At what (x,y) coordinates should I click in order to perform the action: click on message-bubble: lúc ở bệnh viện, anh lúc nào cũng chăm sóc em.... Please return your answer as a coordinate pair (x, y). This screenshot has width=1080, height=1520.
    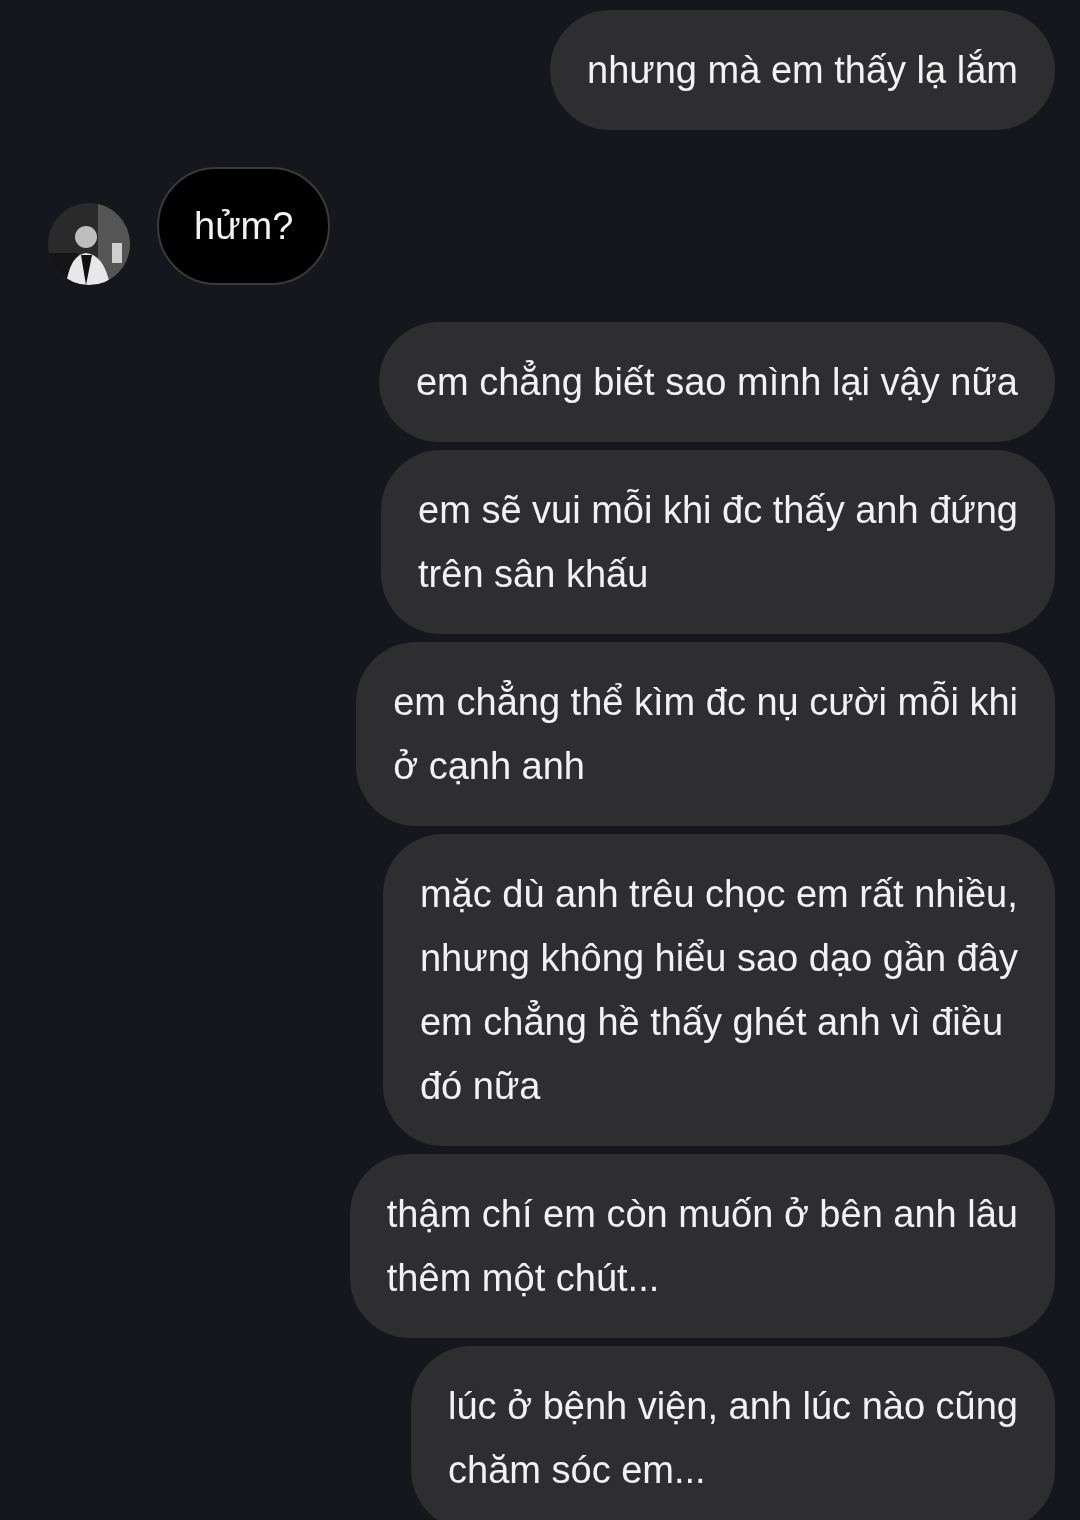
    Looking at the image, I should click on (733, 1433).